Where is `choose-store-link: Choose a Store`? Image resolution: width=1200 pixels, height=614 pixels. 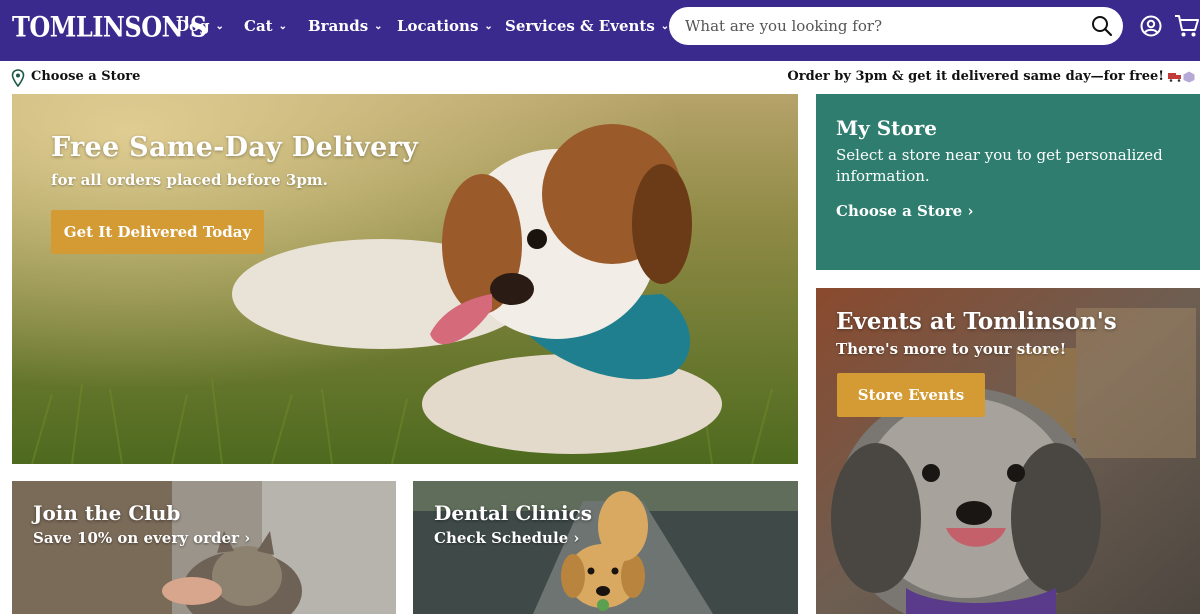
choose-store-link: Choose a Store is located at coordinates (85, 76).